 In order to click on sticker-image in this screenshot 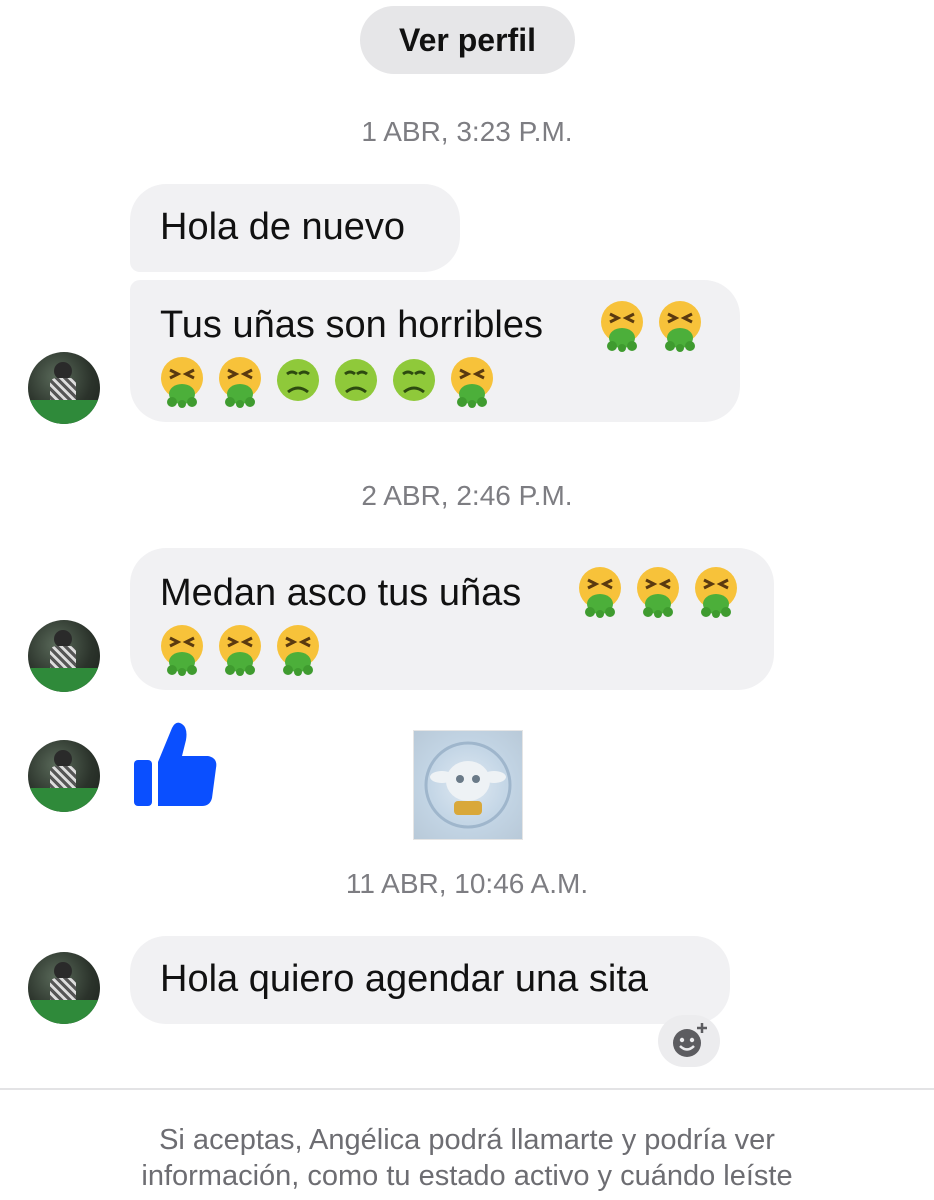, I will do `click(468, 785)`.